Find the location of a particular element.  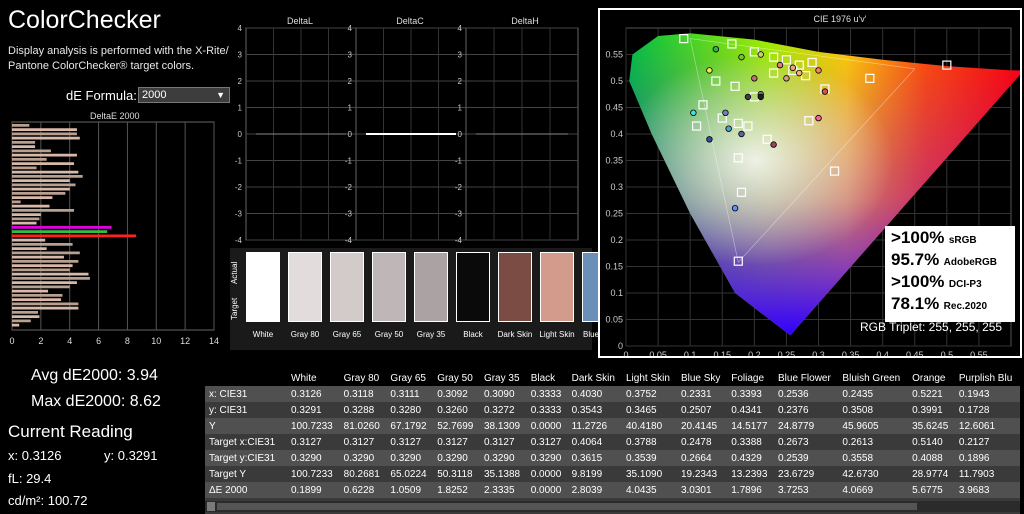

deltae-x-tick: 4 is located at coordinates (69, 341).